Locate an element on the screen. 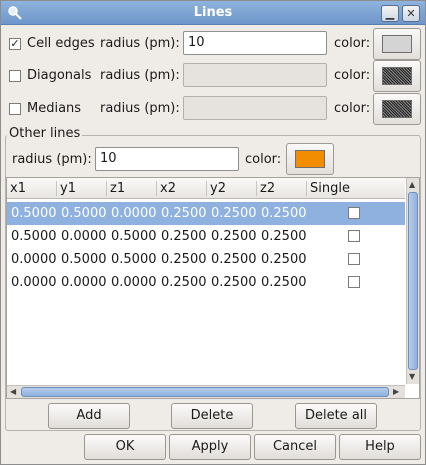  window-title: Lines is located at coordinates (213, 12).